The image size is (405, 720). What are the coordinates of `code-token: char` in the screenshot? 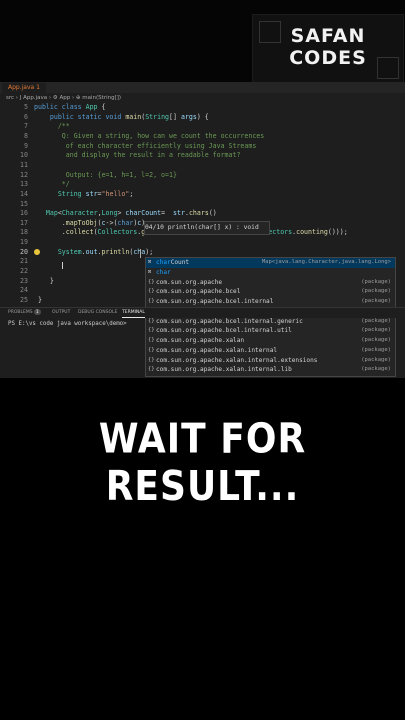 It's located at (125, 222).